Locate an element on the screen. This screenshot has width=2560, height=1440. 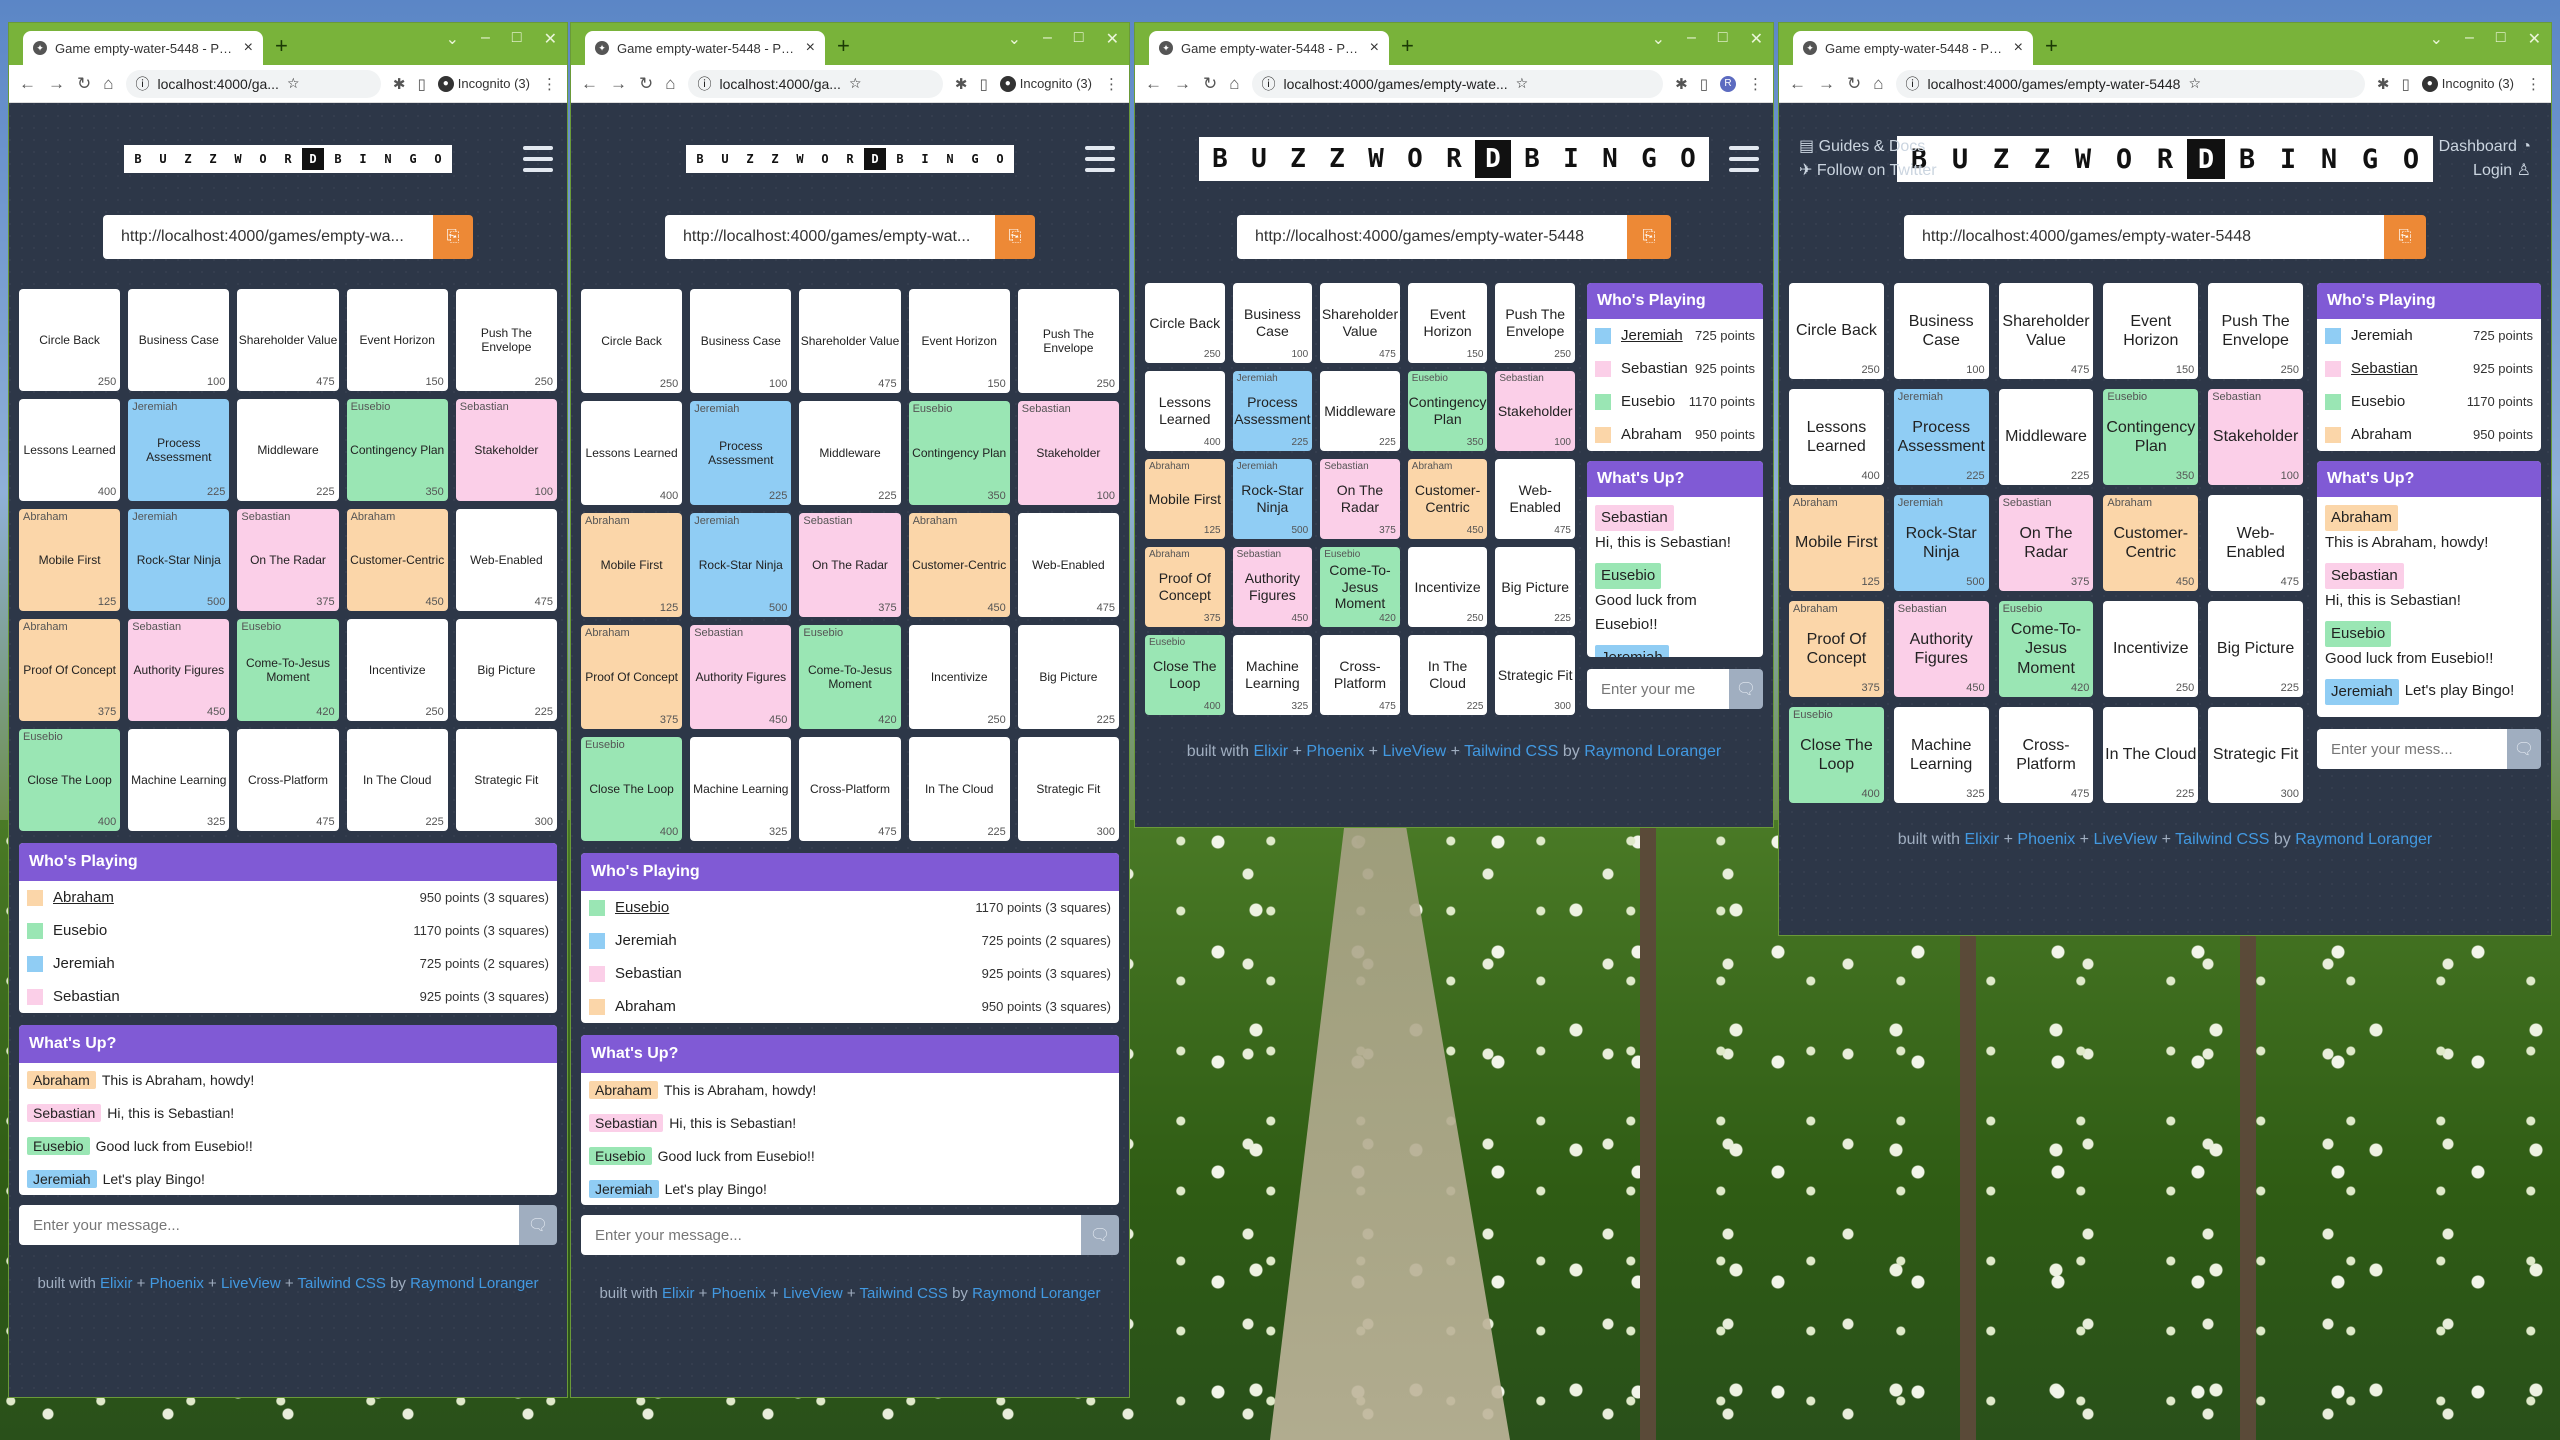
copy-url-button: ⎘ is located at coordinates (1649, 237).